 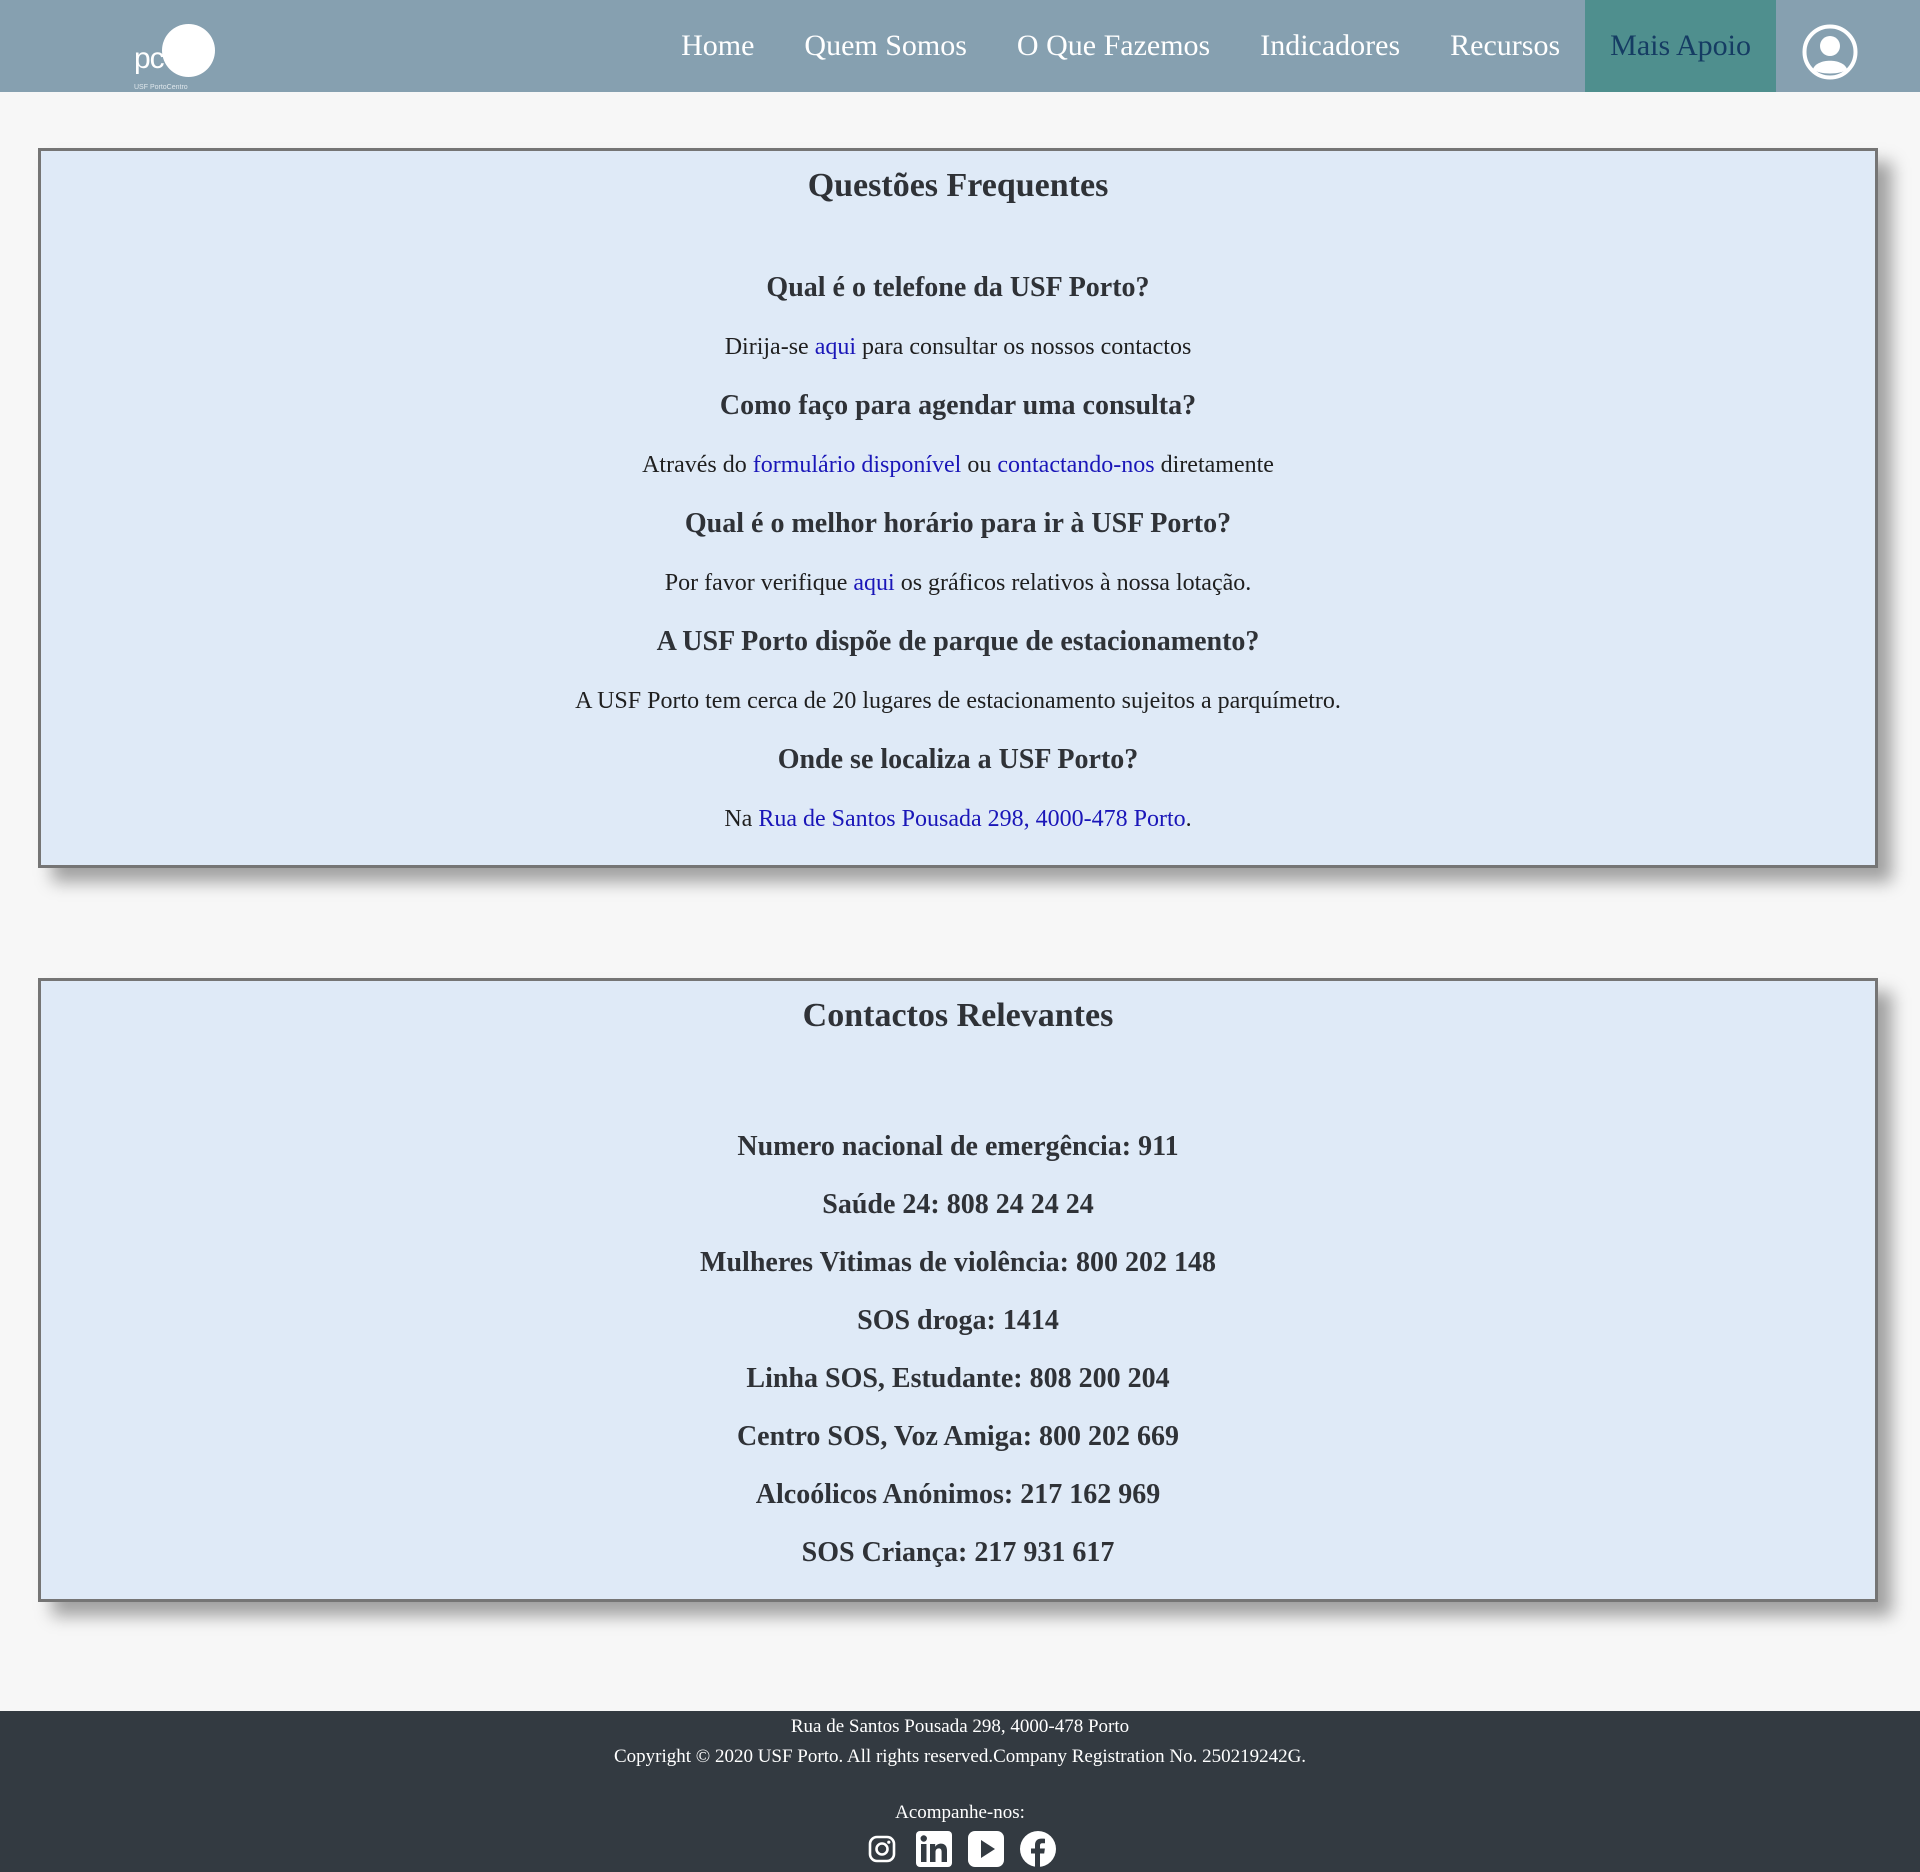 What do you see at coordinates (979, 465) in the screenshot?
I see `faq-answer-text: ou` at bounding box center [979, 465].